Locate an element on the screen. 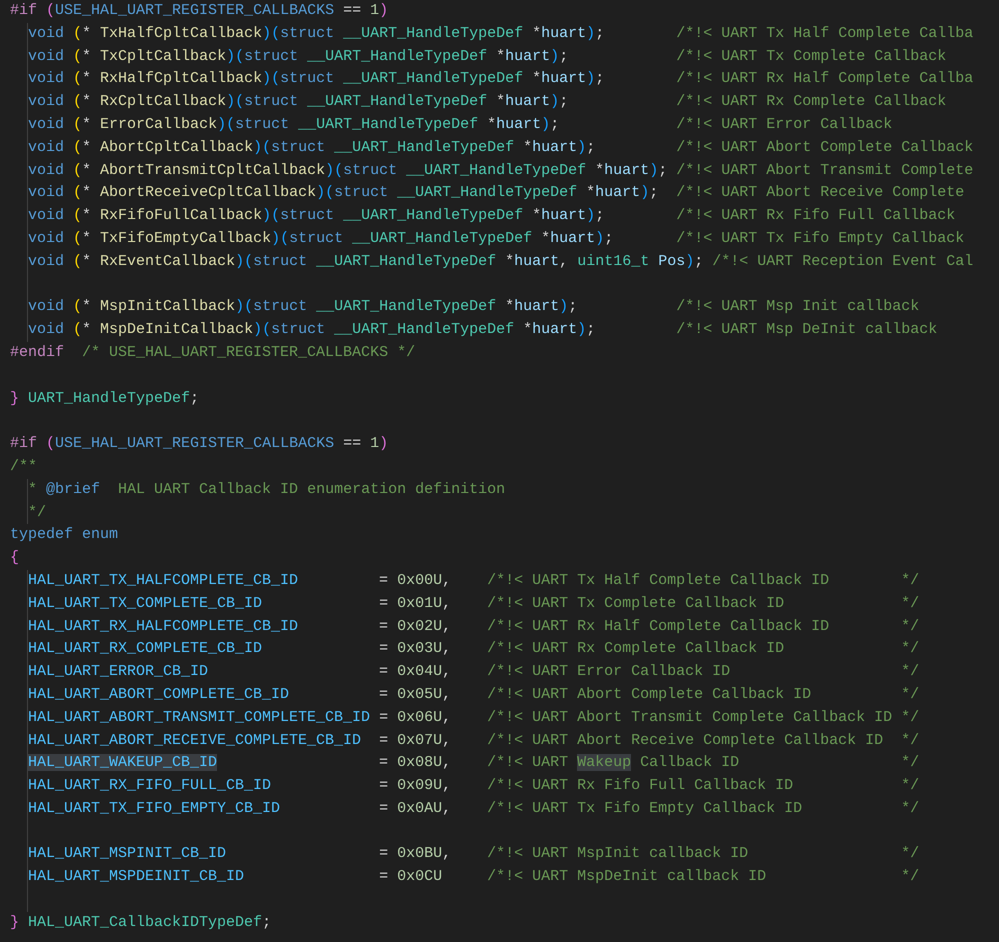  code-line: void (* RxCpltCallback)(struct __UART_HandleTypeDef *huart); /*!< UART Rx Complete Callback is located at coordinates (487, 102).